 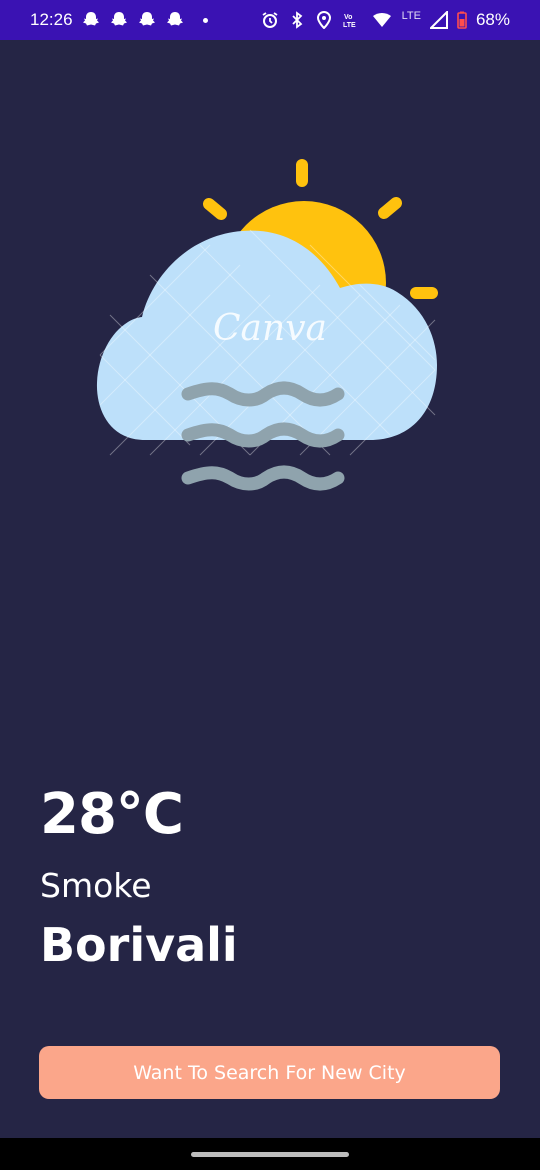 I want to click on status-bar: 12:26 Vo LTE LTE 68%, so click(x=270, y=20).